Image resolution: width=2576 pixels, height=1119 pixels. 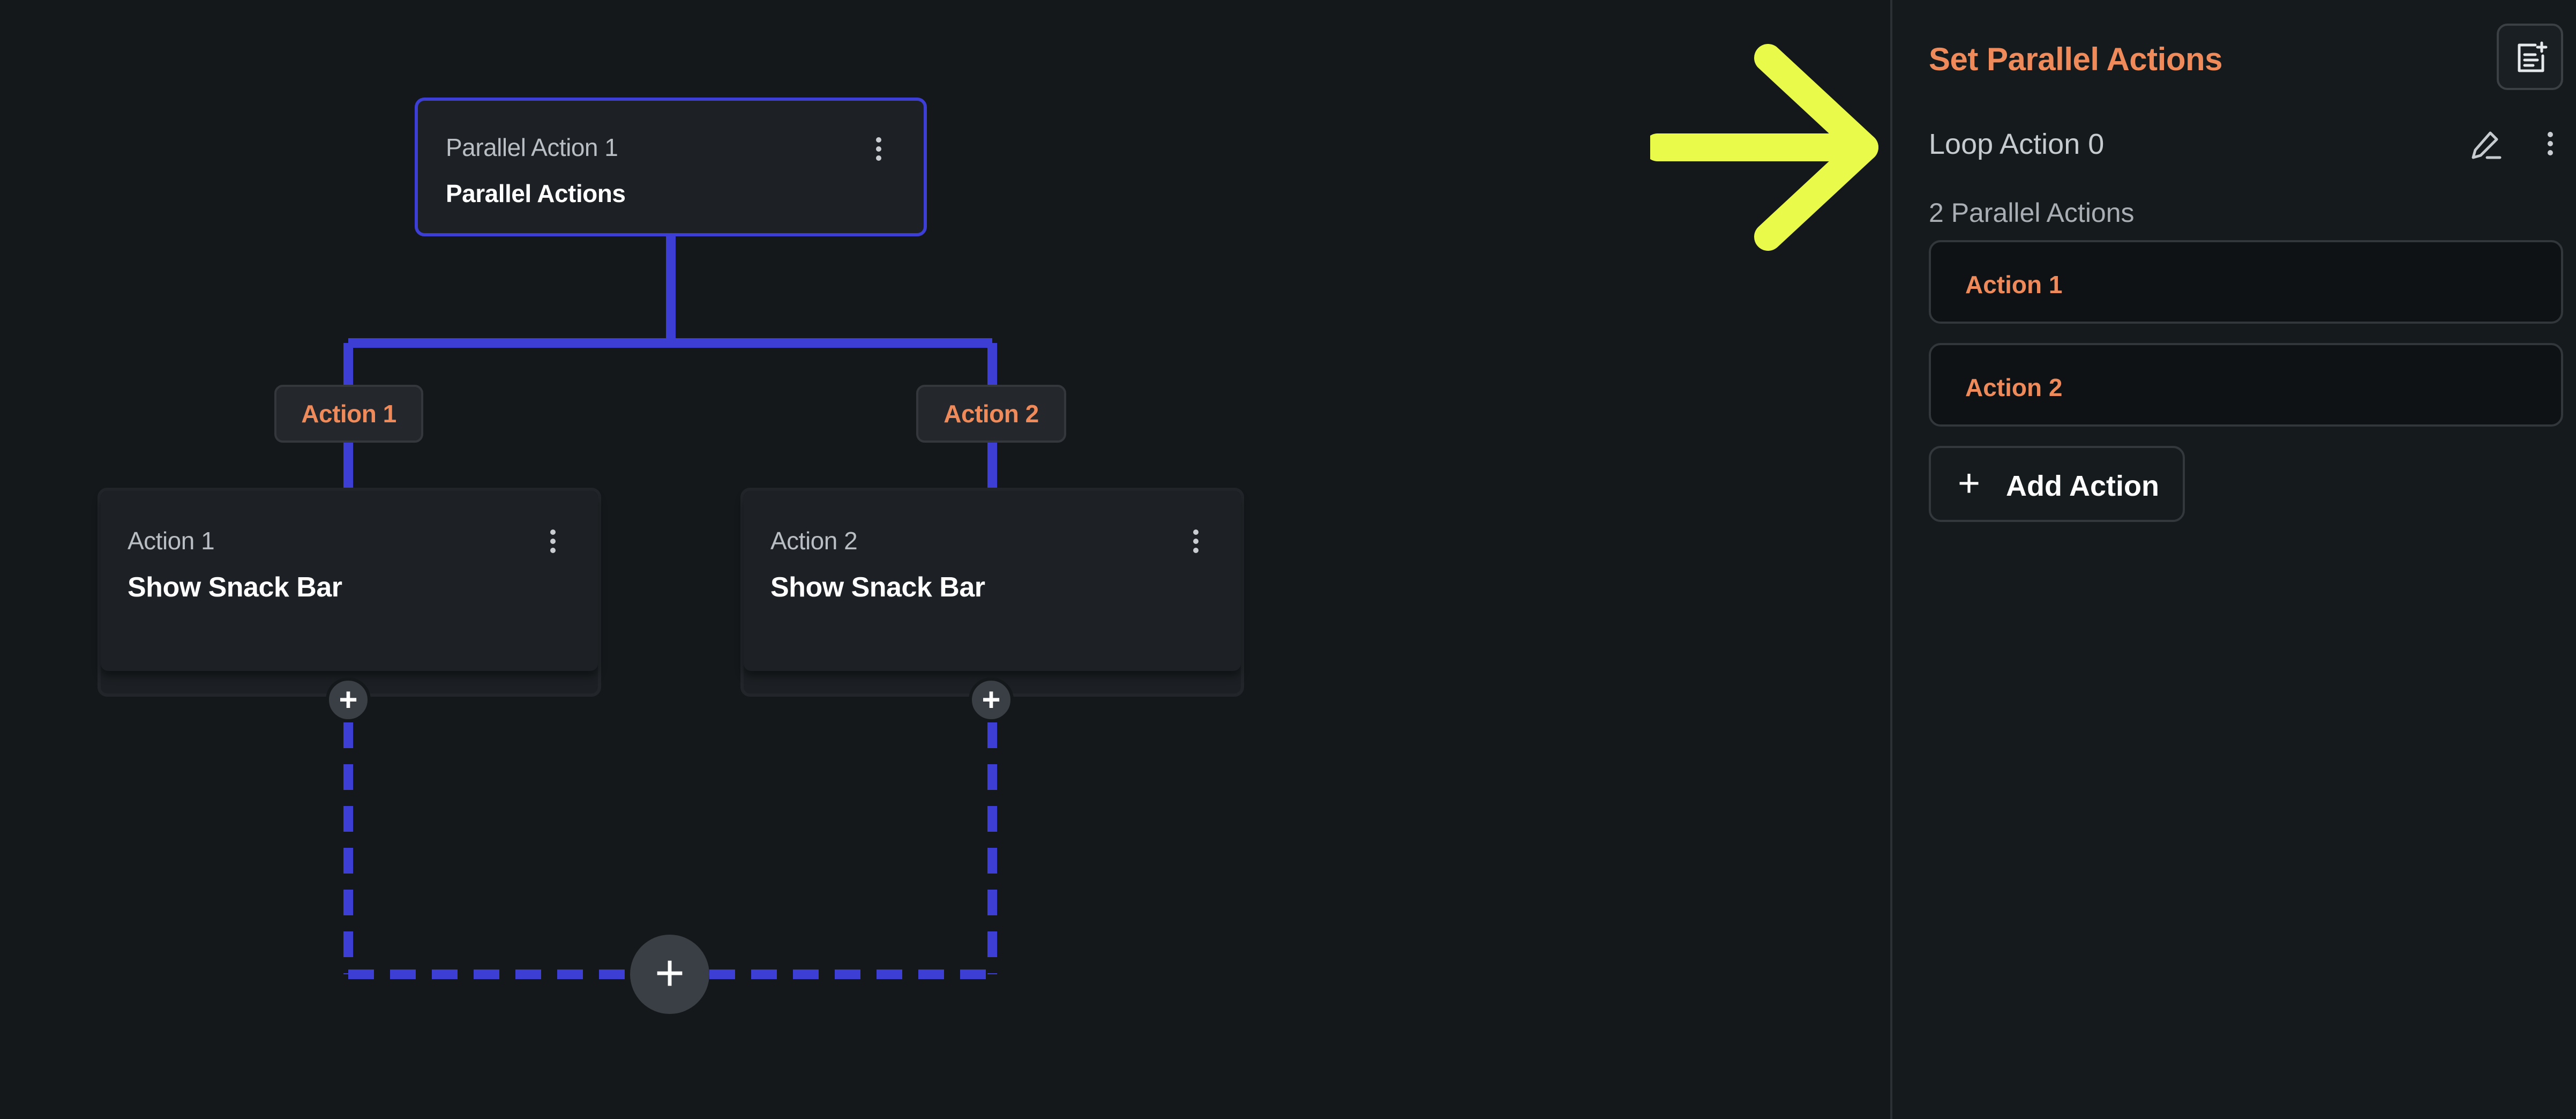 What do you see at coordinates (671, 167) in the screenshot?
I see `parallel-action-node: Parallel Action 1 Parallel Actions` at bounding box center [671, 167].